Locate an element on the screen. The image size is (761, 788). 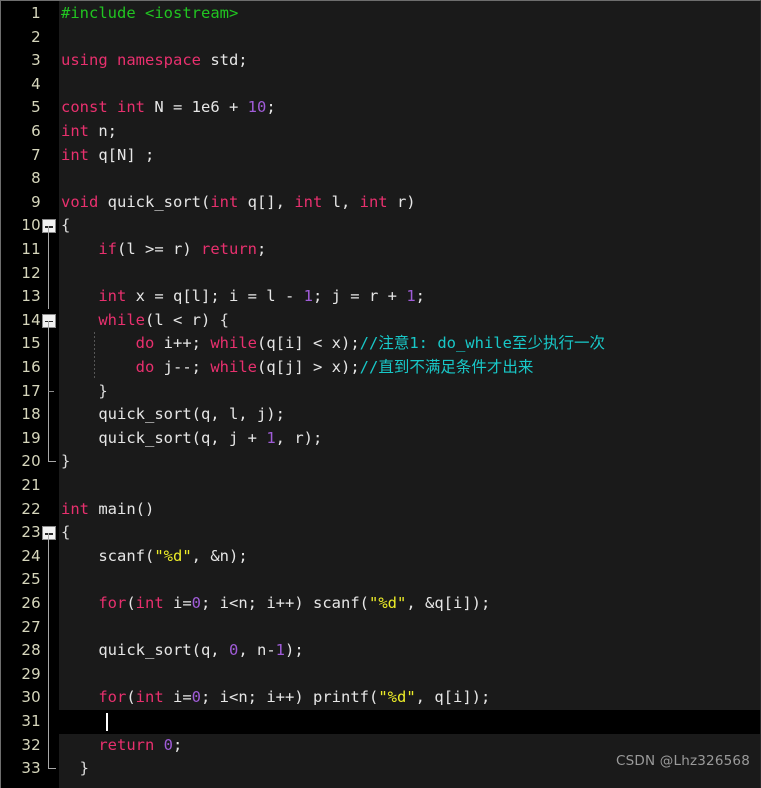
gutter-row: 21 is located at coordinates (30, 486).